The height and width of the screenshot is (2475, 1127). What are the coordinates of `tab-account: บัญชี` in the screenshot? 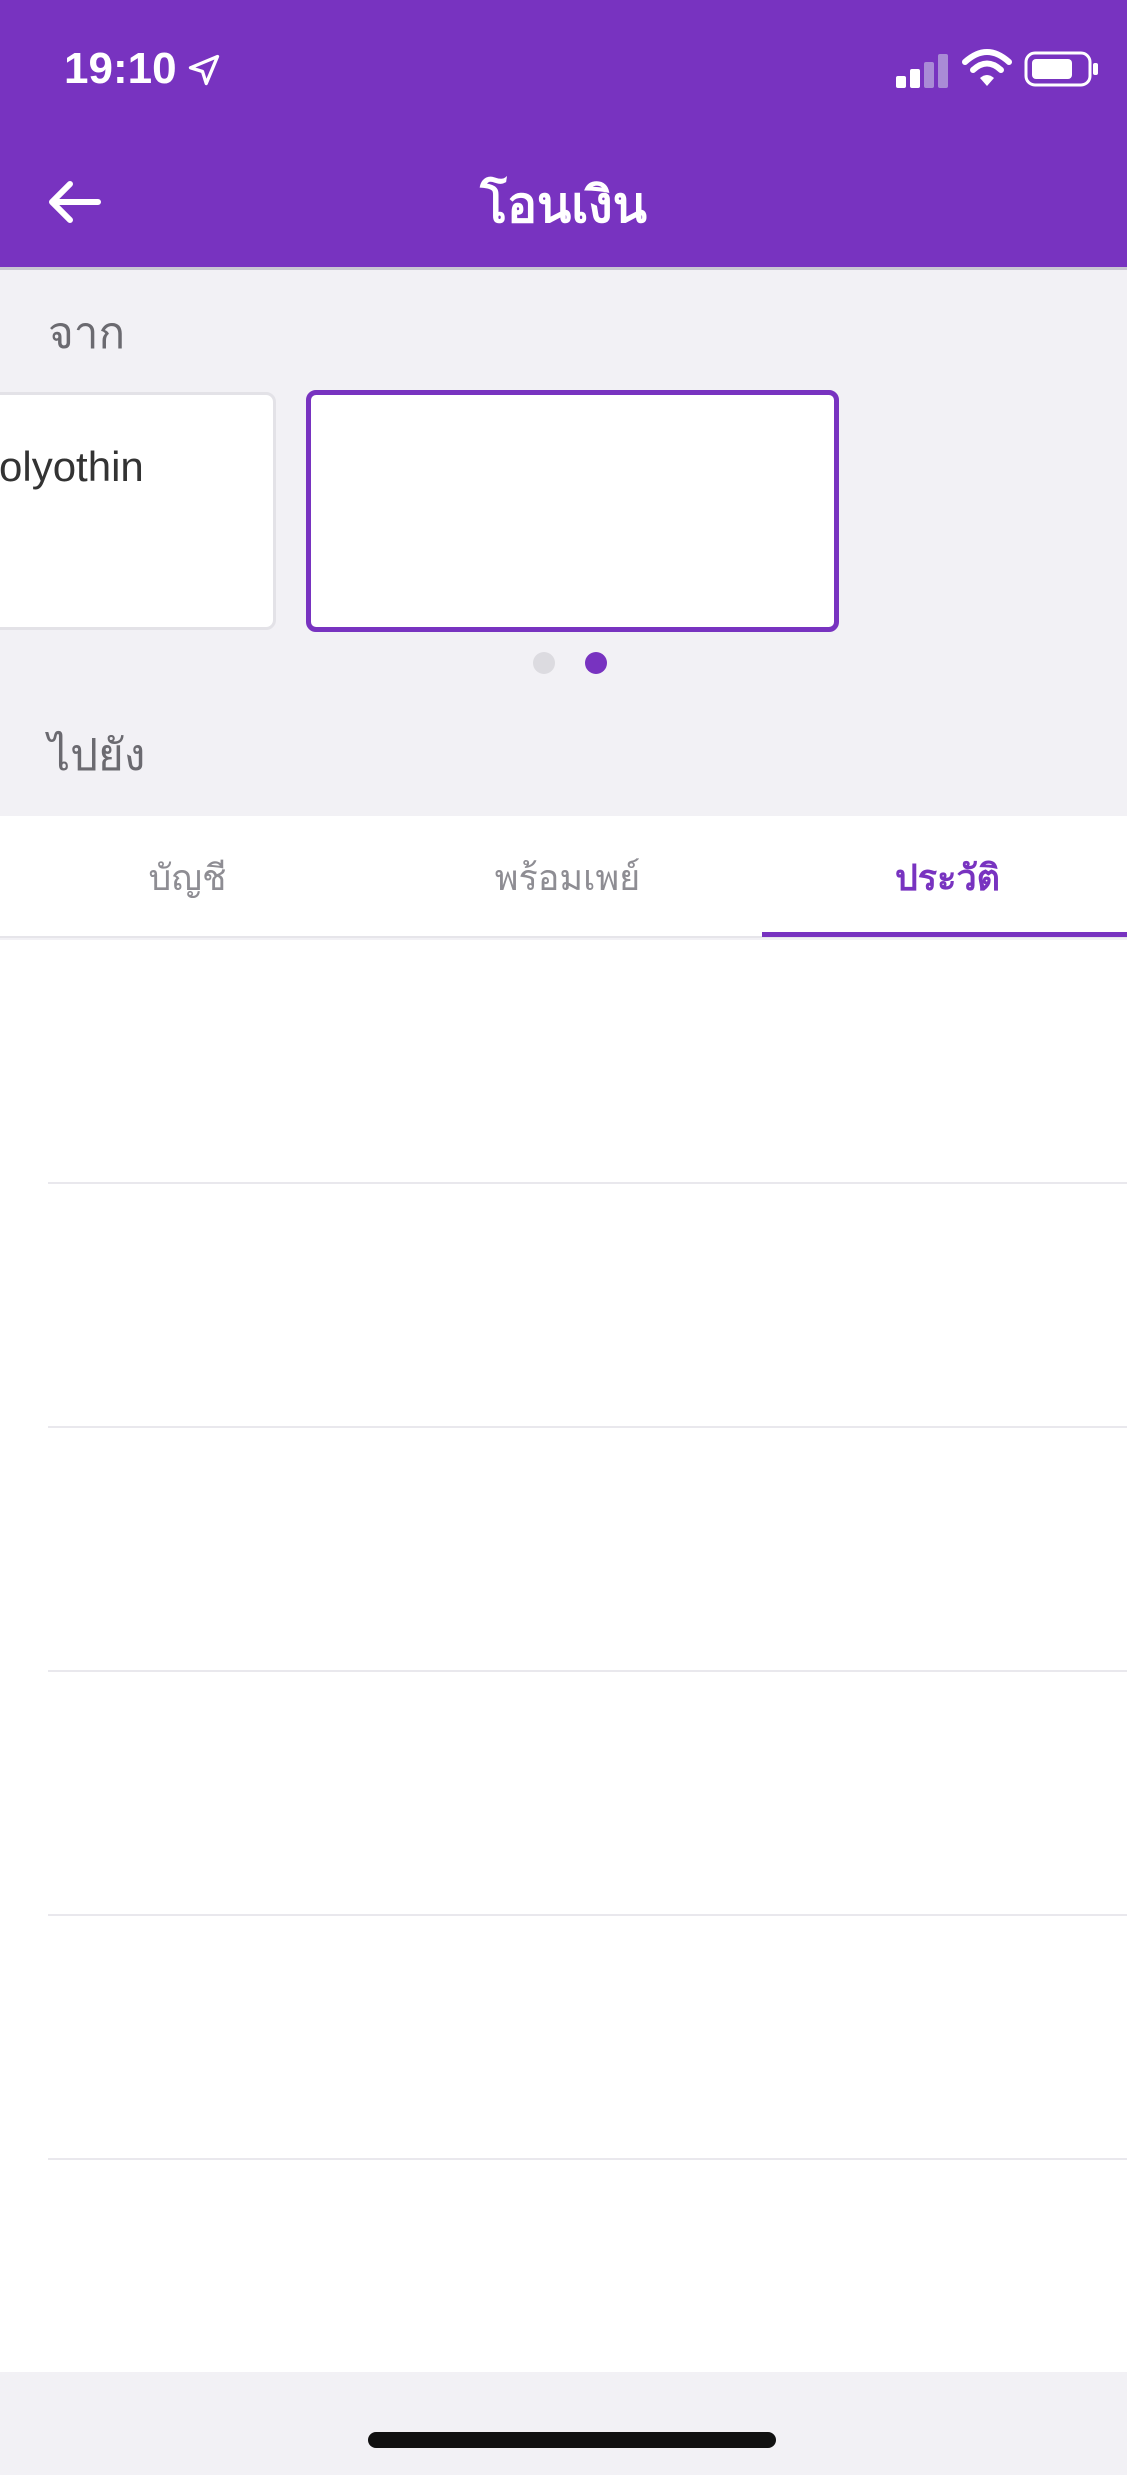 It's located at (187, 877).